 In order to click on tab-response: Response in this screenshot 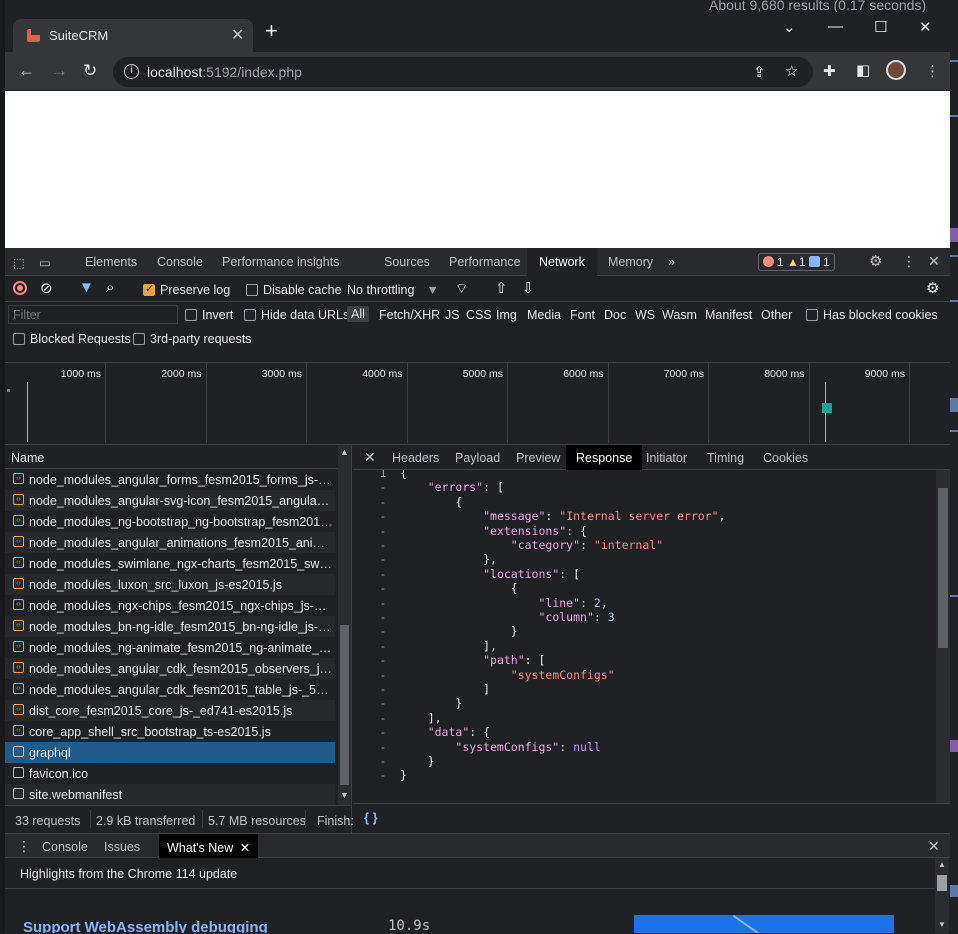, I will do `click(604, 457)`.